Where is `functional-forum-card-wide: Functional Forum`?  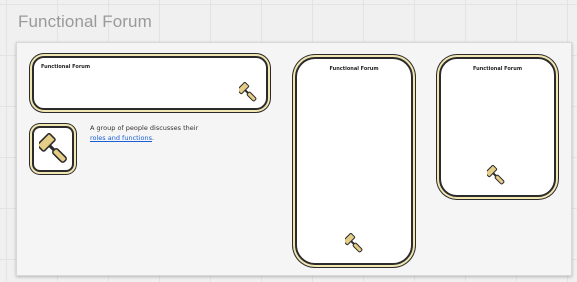 functional-forum-card-wide: Functional Forum is located at coordinates (150, 83).